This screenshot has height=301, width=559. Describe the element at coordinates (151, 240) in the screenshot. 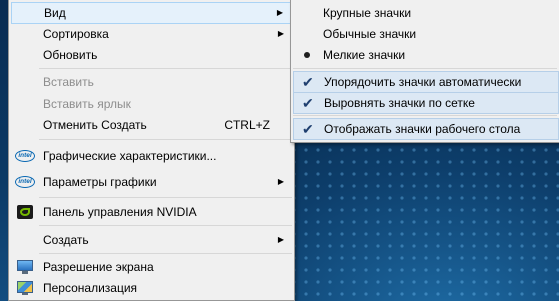

I see `menu-item-new: Создать ▶` at that location.